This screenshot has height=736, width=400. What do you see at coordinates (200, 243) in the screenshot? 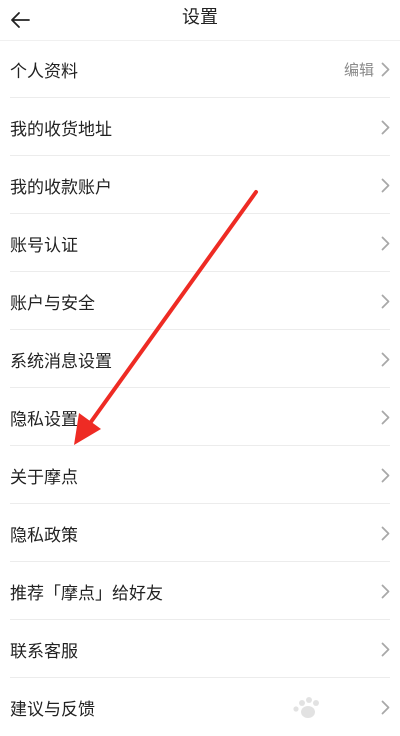
I see `settings-item-account-verification: 账号认证` at bounding box center [200, 243].